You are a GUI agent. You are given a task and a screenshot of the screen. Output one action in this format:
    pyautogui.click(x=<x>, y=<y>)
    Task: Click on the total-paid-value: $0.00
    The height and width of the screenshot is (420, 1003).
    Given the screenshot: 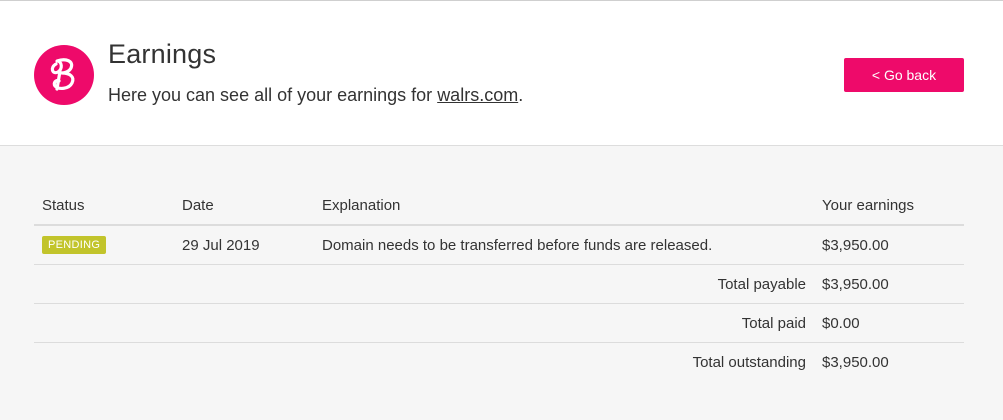 What is the action you would take?
    pyautogui.click(x=841, y=323)
    